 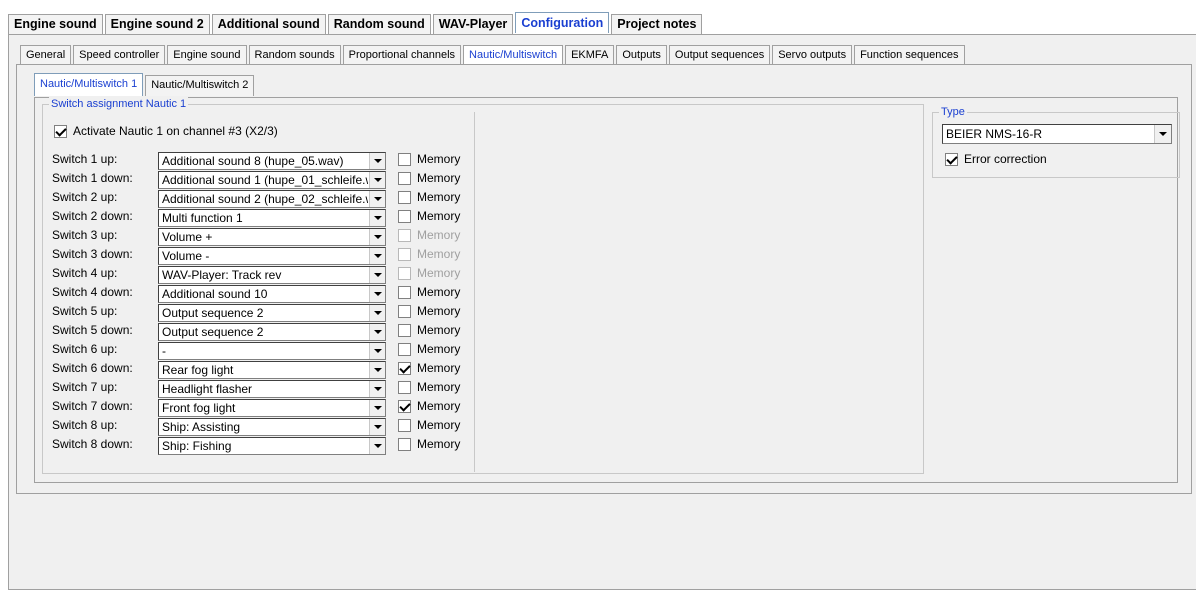 What do you see at coordinates (85, 311) in the screenshot?
I see `switch-label: Switch 5 up:` at bounding box center [85, 311].